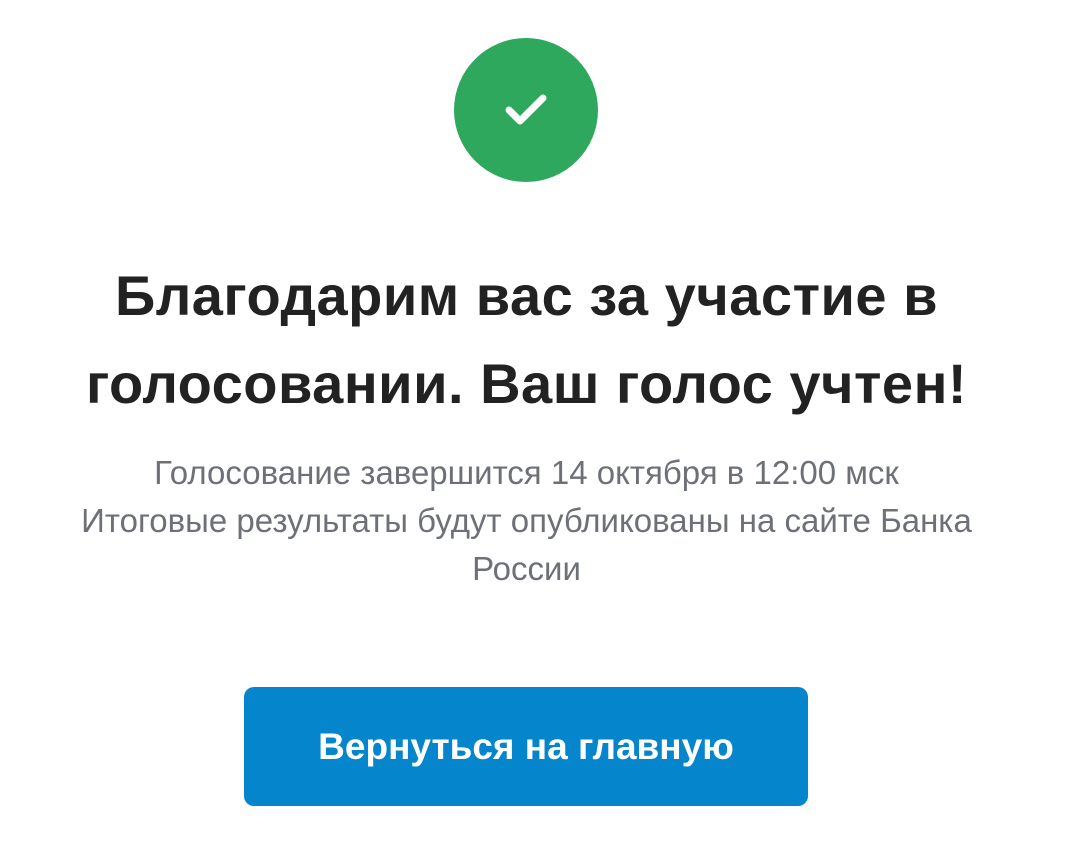  I want to click on success-badge, so click(526, 110).